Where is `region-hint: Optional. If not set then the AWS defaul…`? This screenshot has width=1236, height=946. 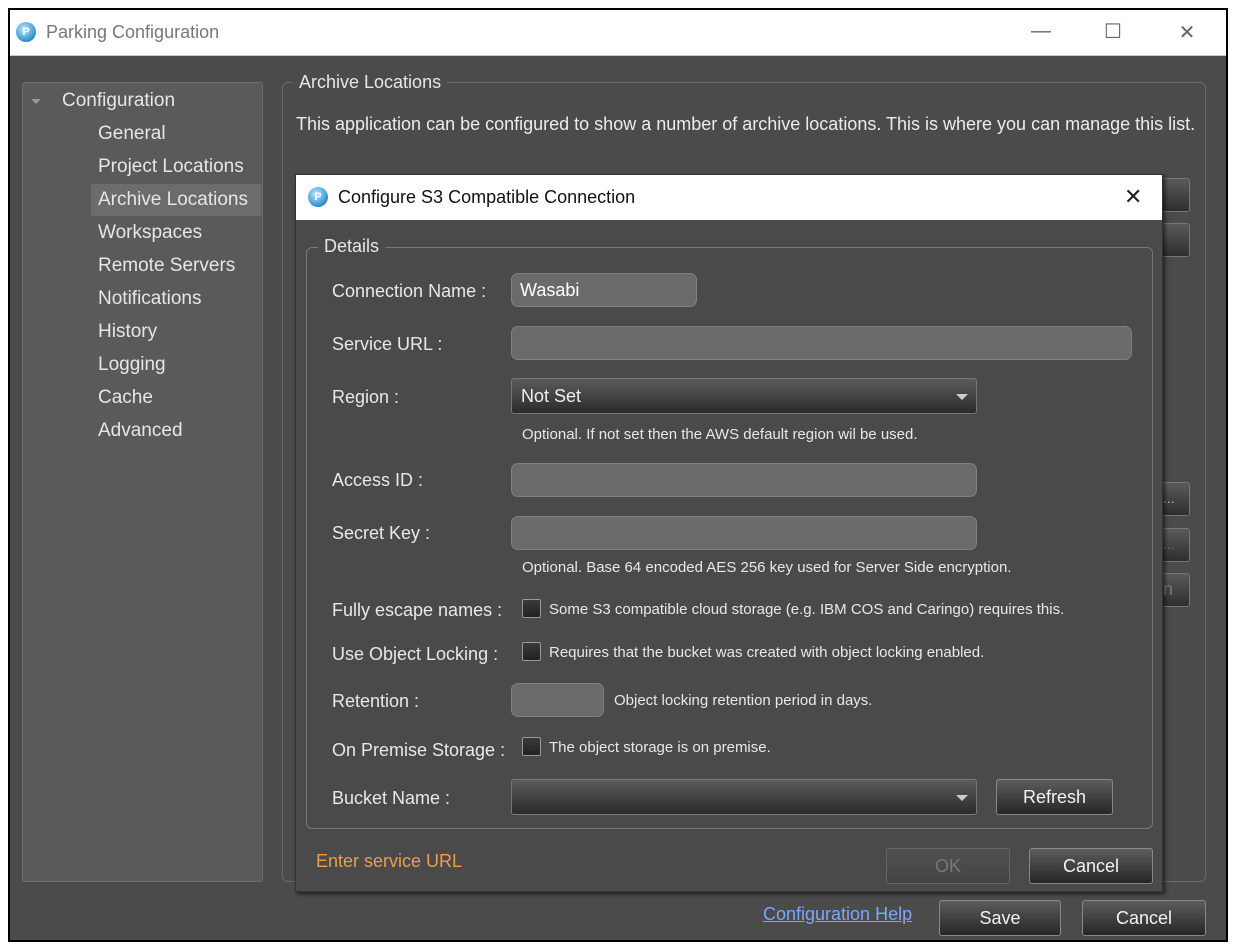 region-hint: Optional. If not set then the AWS defaul… is located at coordinates (720, 434).